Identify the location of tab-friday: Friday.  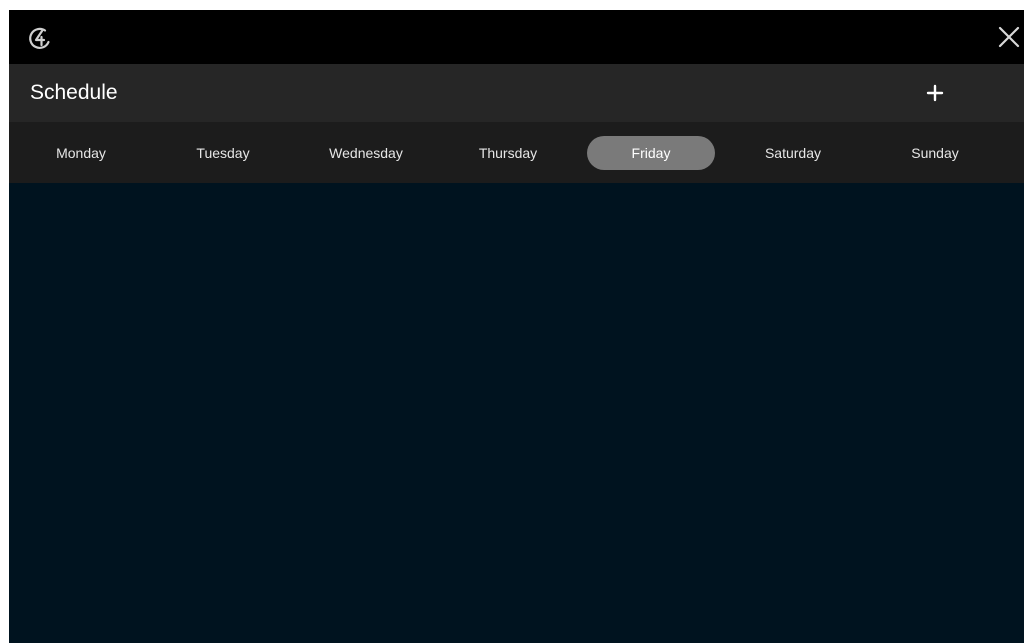
(651, 153).